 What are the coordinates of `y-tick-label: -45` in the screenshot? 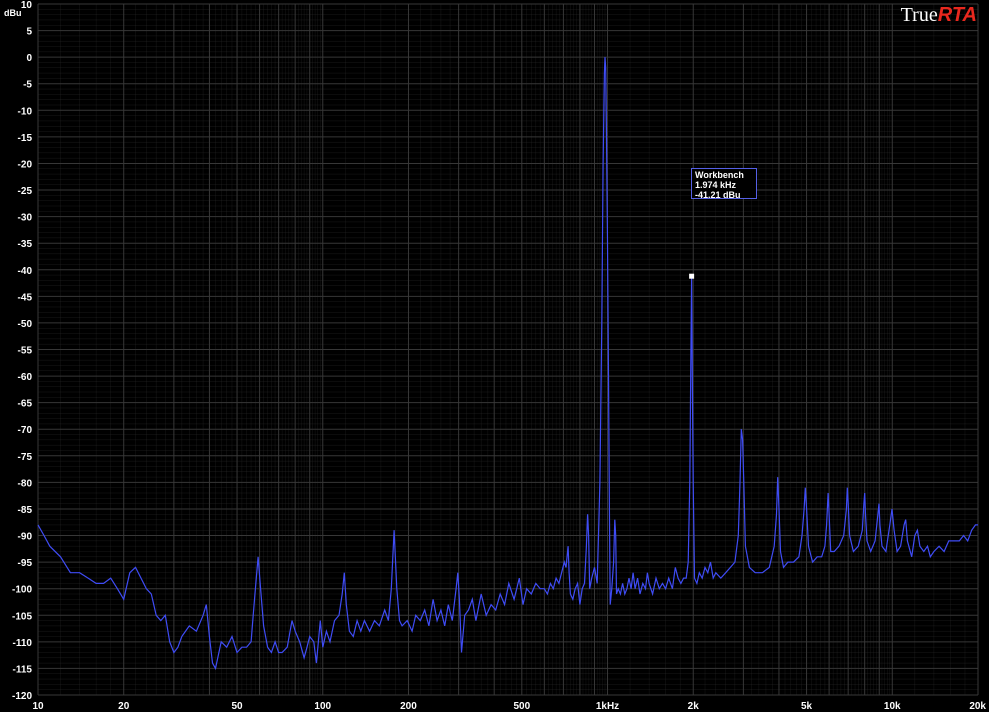 It's located at (25, 297).